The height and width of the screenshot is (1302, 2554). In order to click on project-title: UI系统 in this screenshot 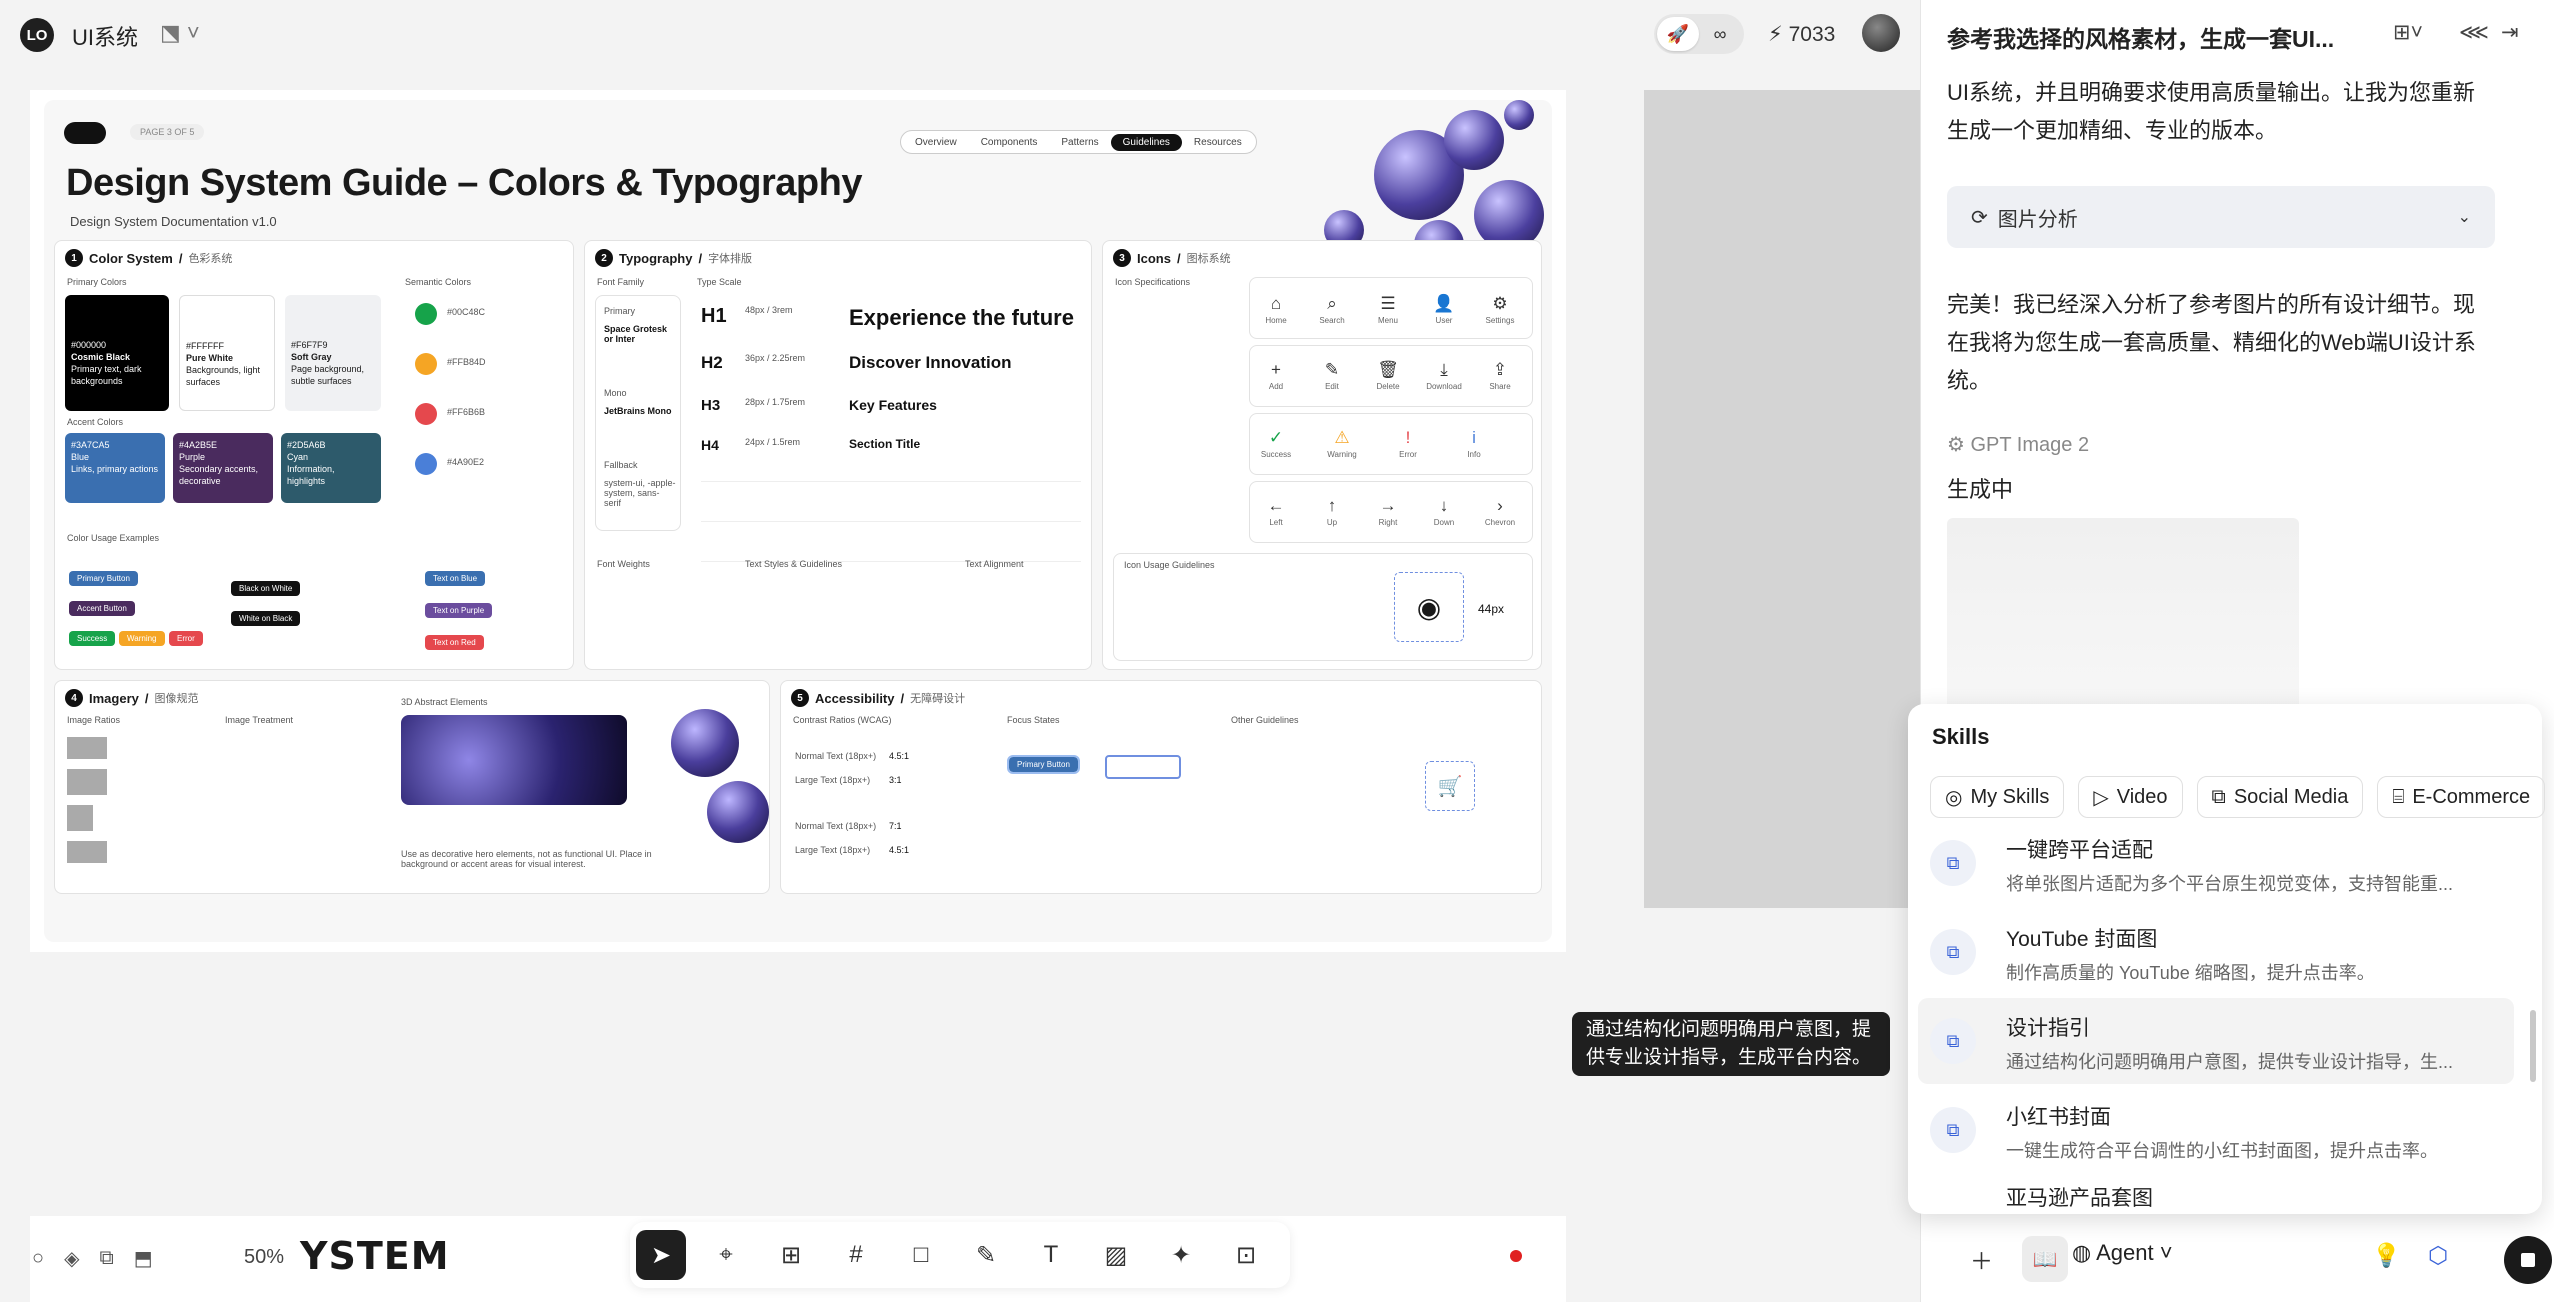, I will do `click(105, 36)`.